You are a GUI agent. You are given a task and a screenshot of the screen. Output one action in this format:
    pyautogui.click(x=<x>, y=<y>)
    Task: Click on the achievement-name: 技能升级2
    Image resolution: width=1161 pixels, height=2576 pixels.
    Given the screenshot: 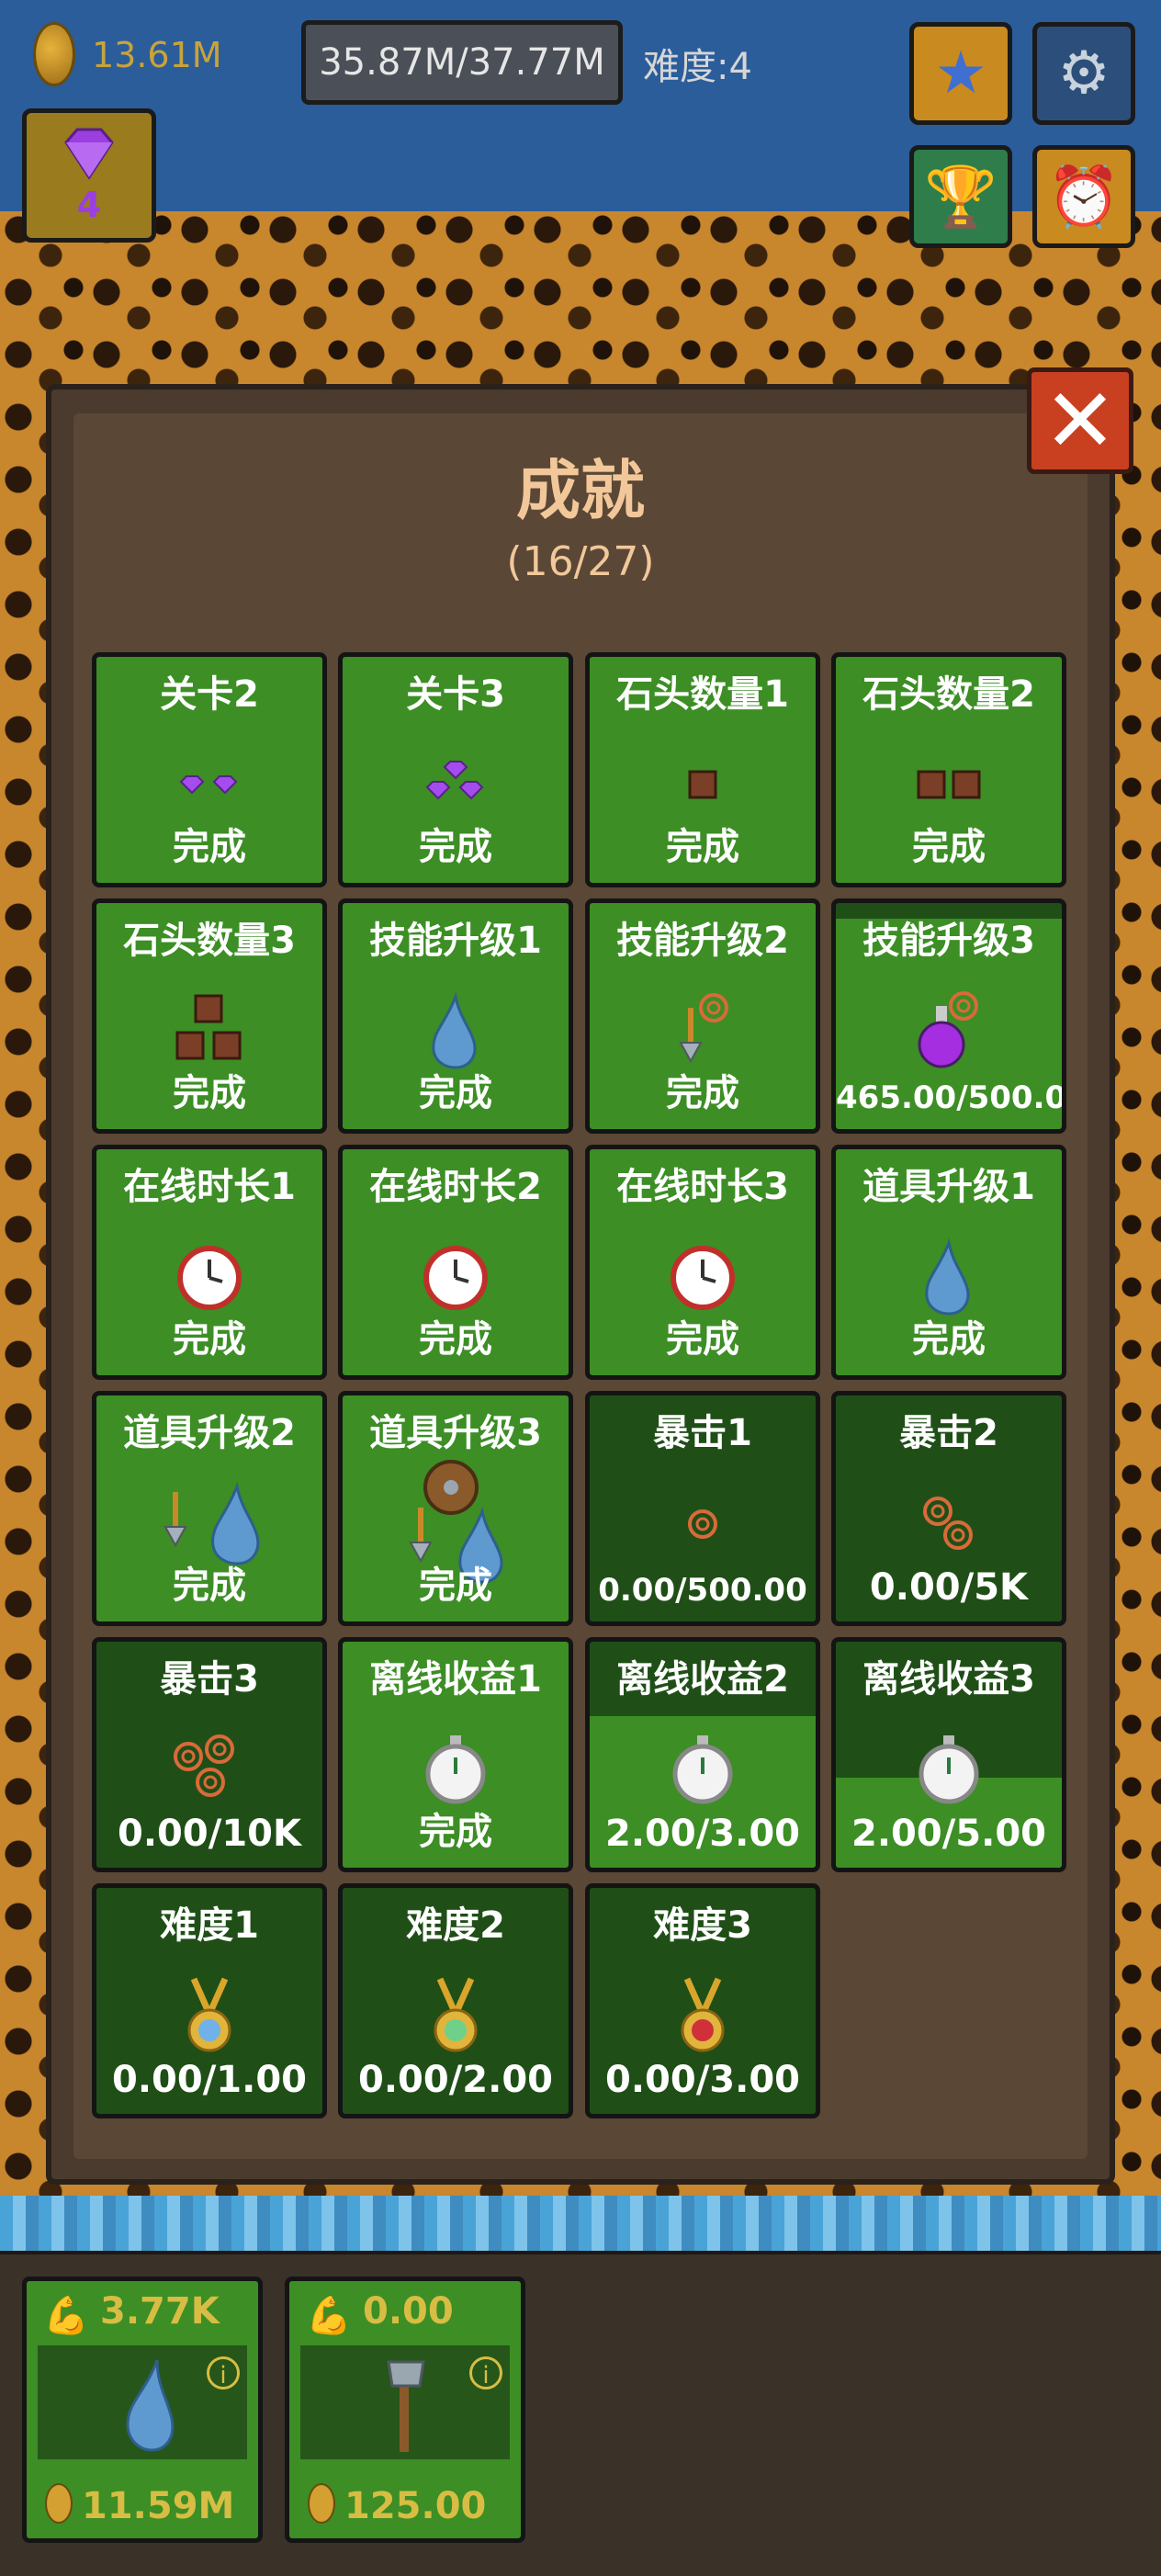 What is the action you would take?
    pyautogui.click(x=702, y=941)
    